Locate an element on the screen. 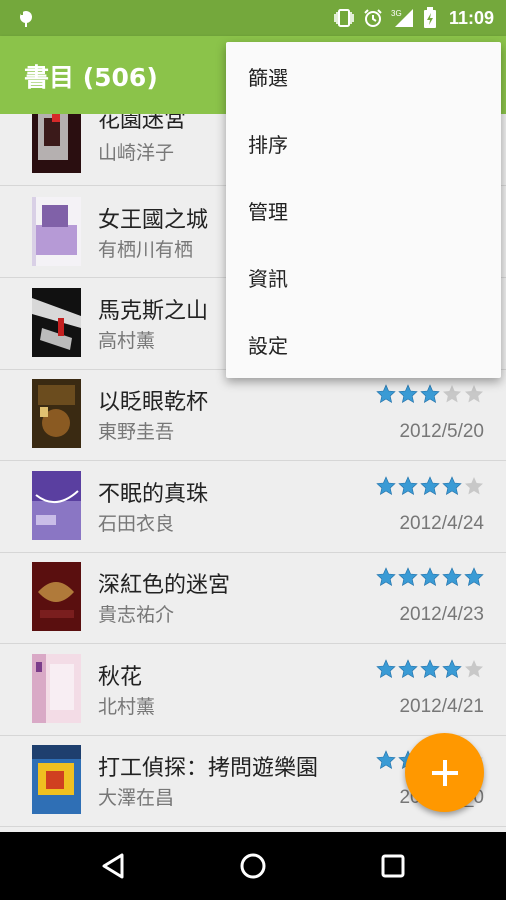  book-title: 深紅色的迷宮 is located at coordinates (164, 585).